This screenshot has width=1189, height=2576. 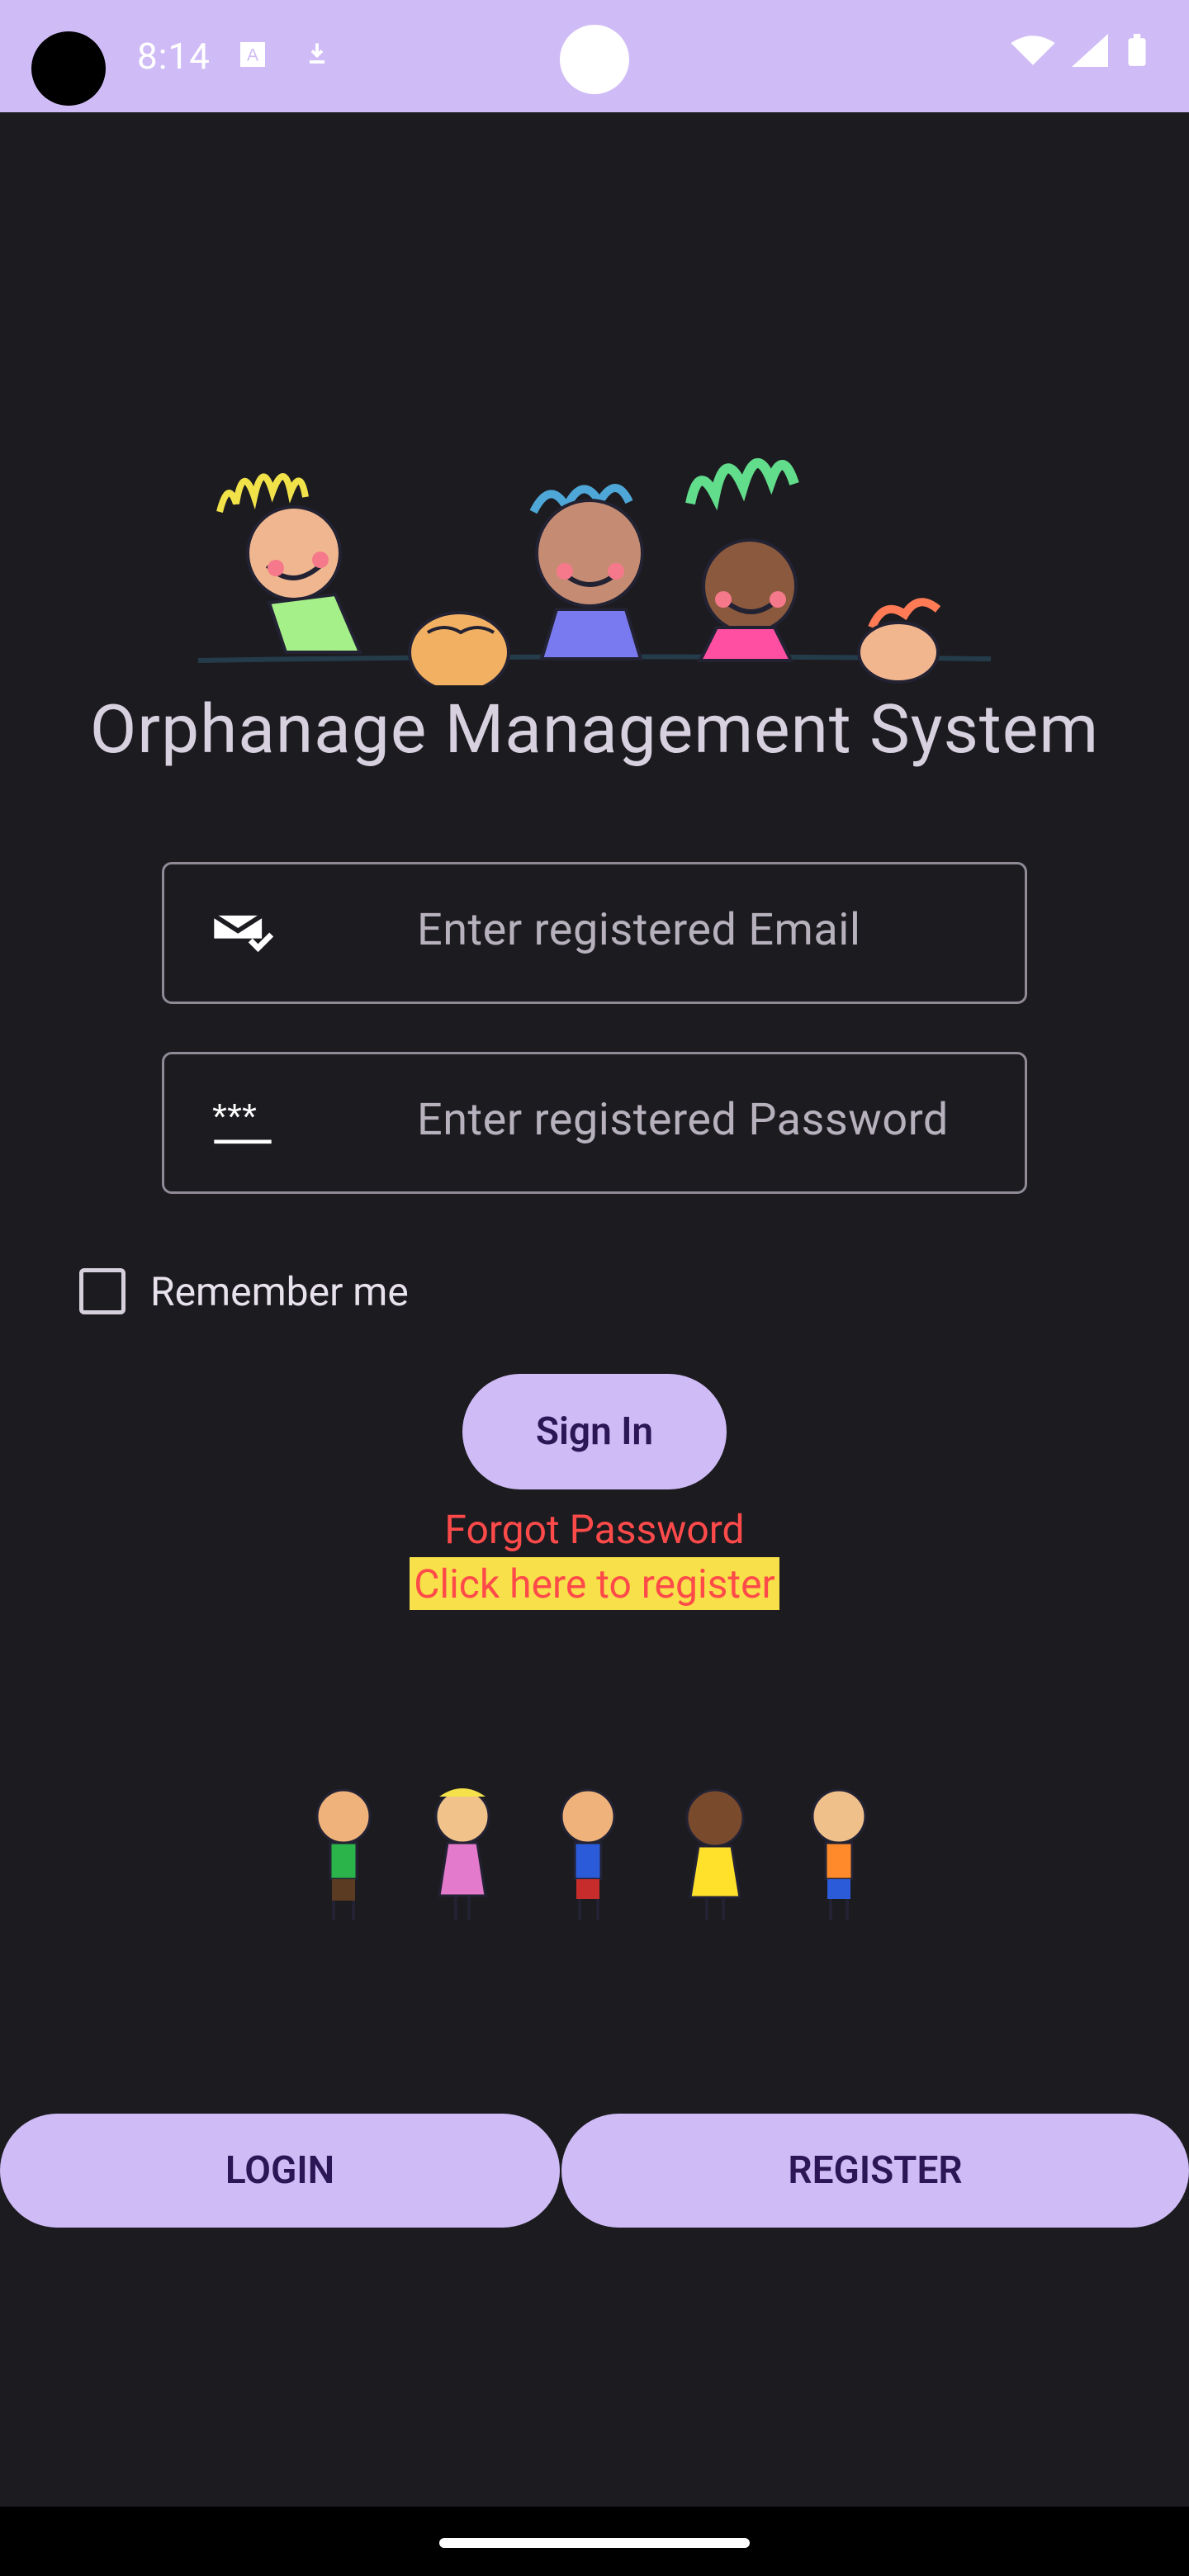 I want to click on email-field: Enter registered Email, so click(x=594, y=933).